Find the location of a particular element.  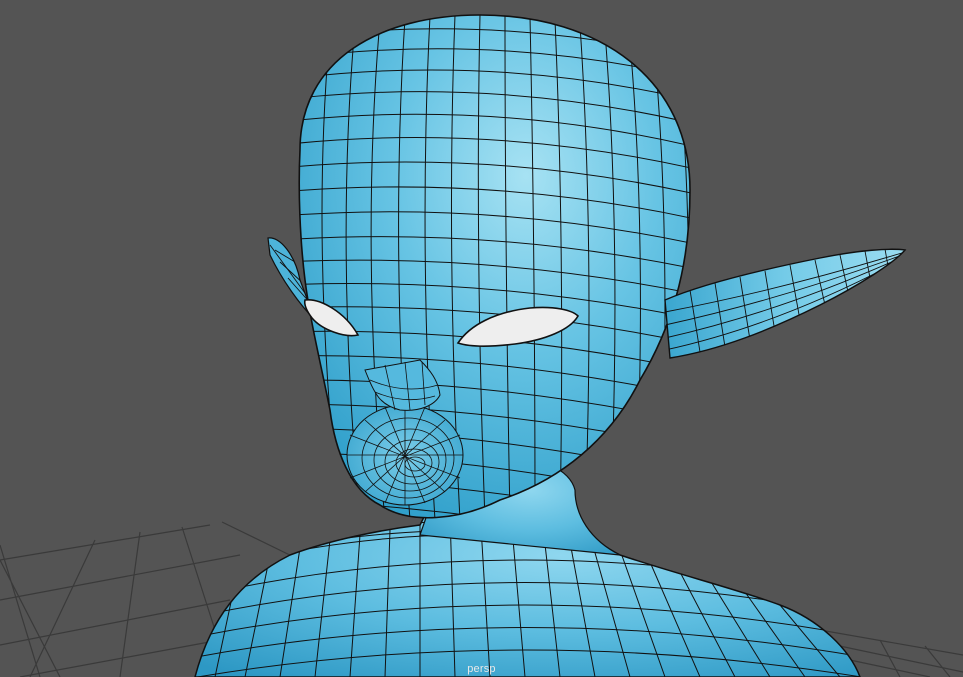

mesh-mouth-region is located at coordinates (405, 455).